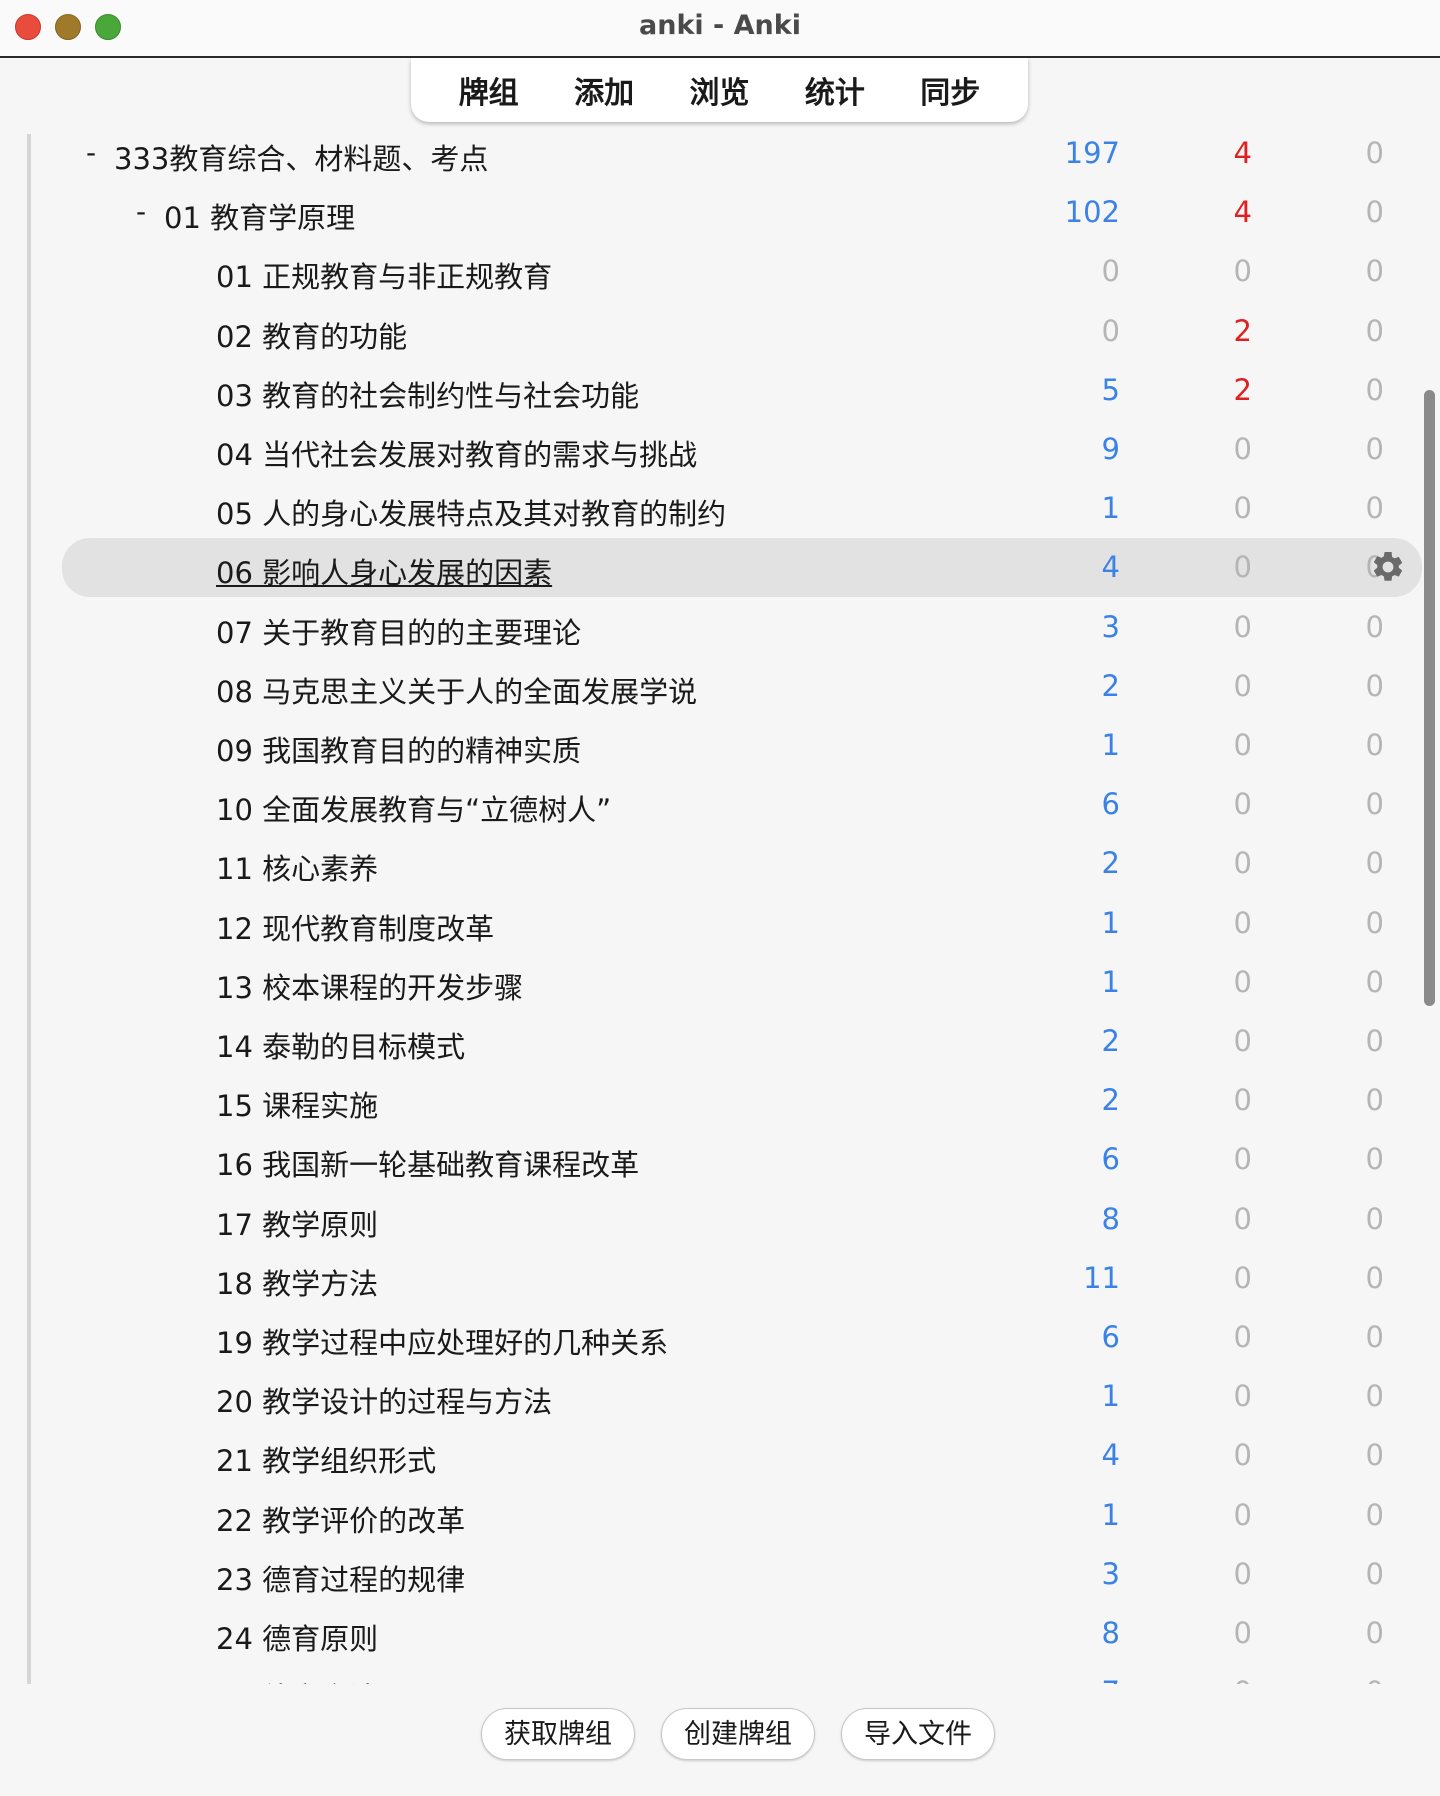 The image size is (1440, 1796). Describe the element at coordinates (742, 1633) in the screenshot. I see `deck-row: 24 德育原则 8 0 0` at that location.